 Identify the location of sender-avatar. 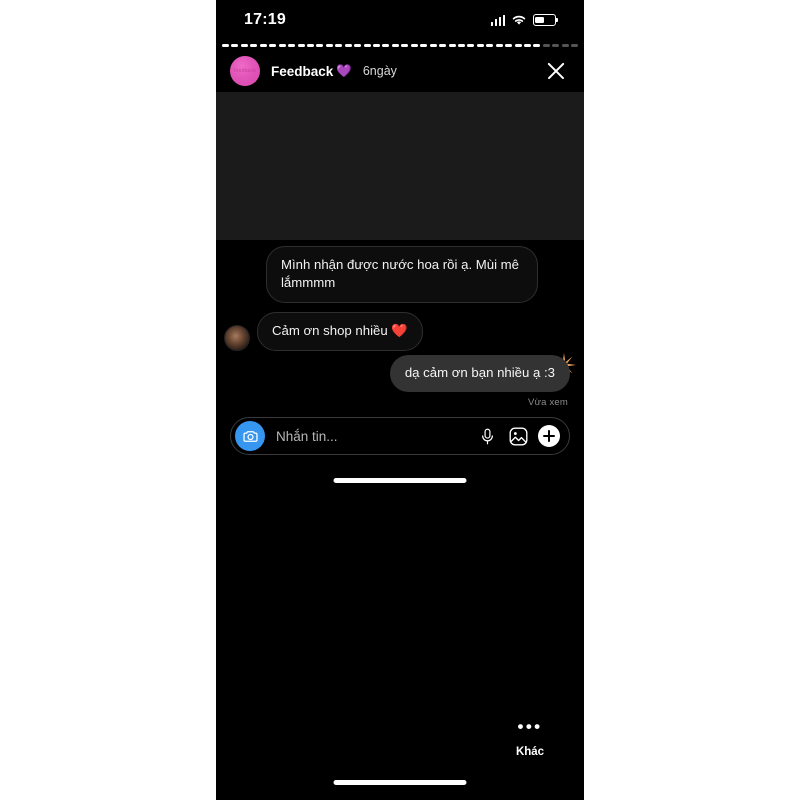
(237, 338).